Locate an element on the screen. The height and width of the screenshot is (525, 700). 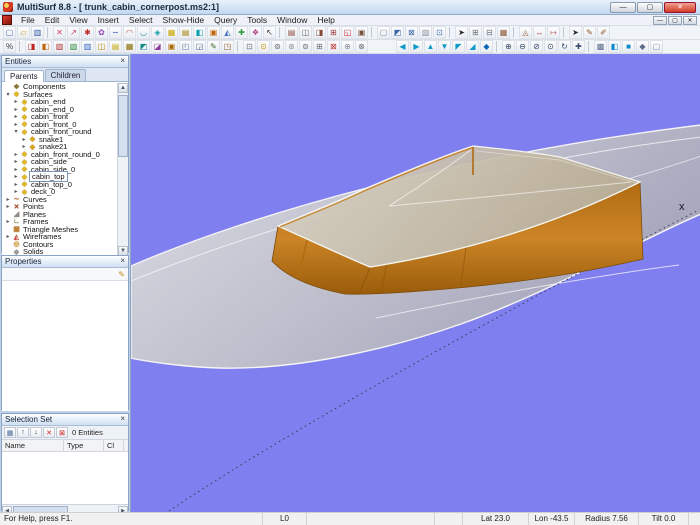
toolbar-button: ⊛ is located at coordinates (291, 46).